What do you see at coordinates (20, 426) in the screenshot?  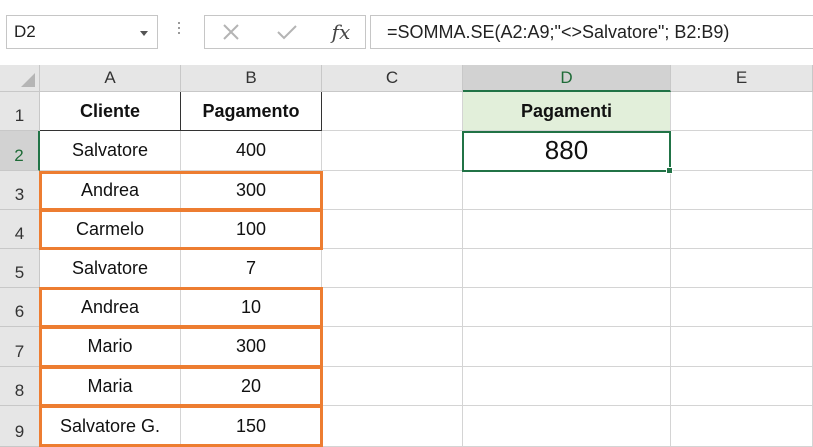 I see `row-header-9: 9` at bounding box center [20, 426].